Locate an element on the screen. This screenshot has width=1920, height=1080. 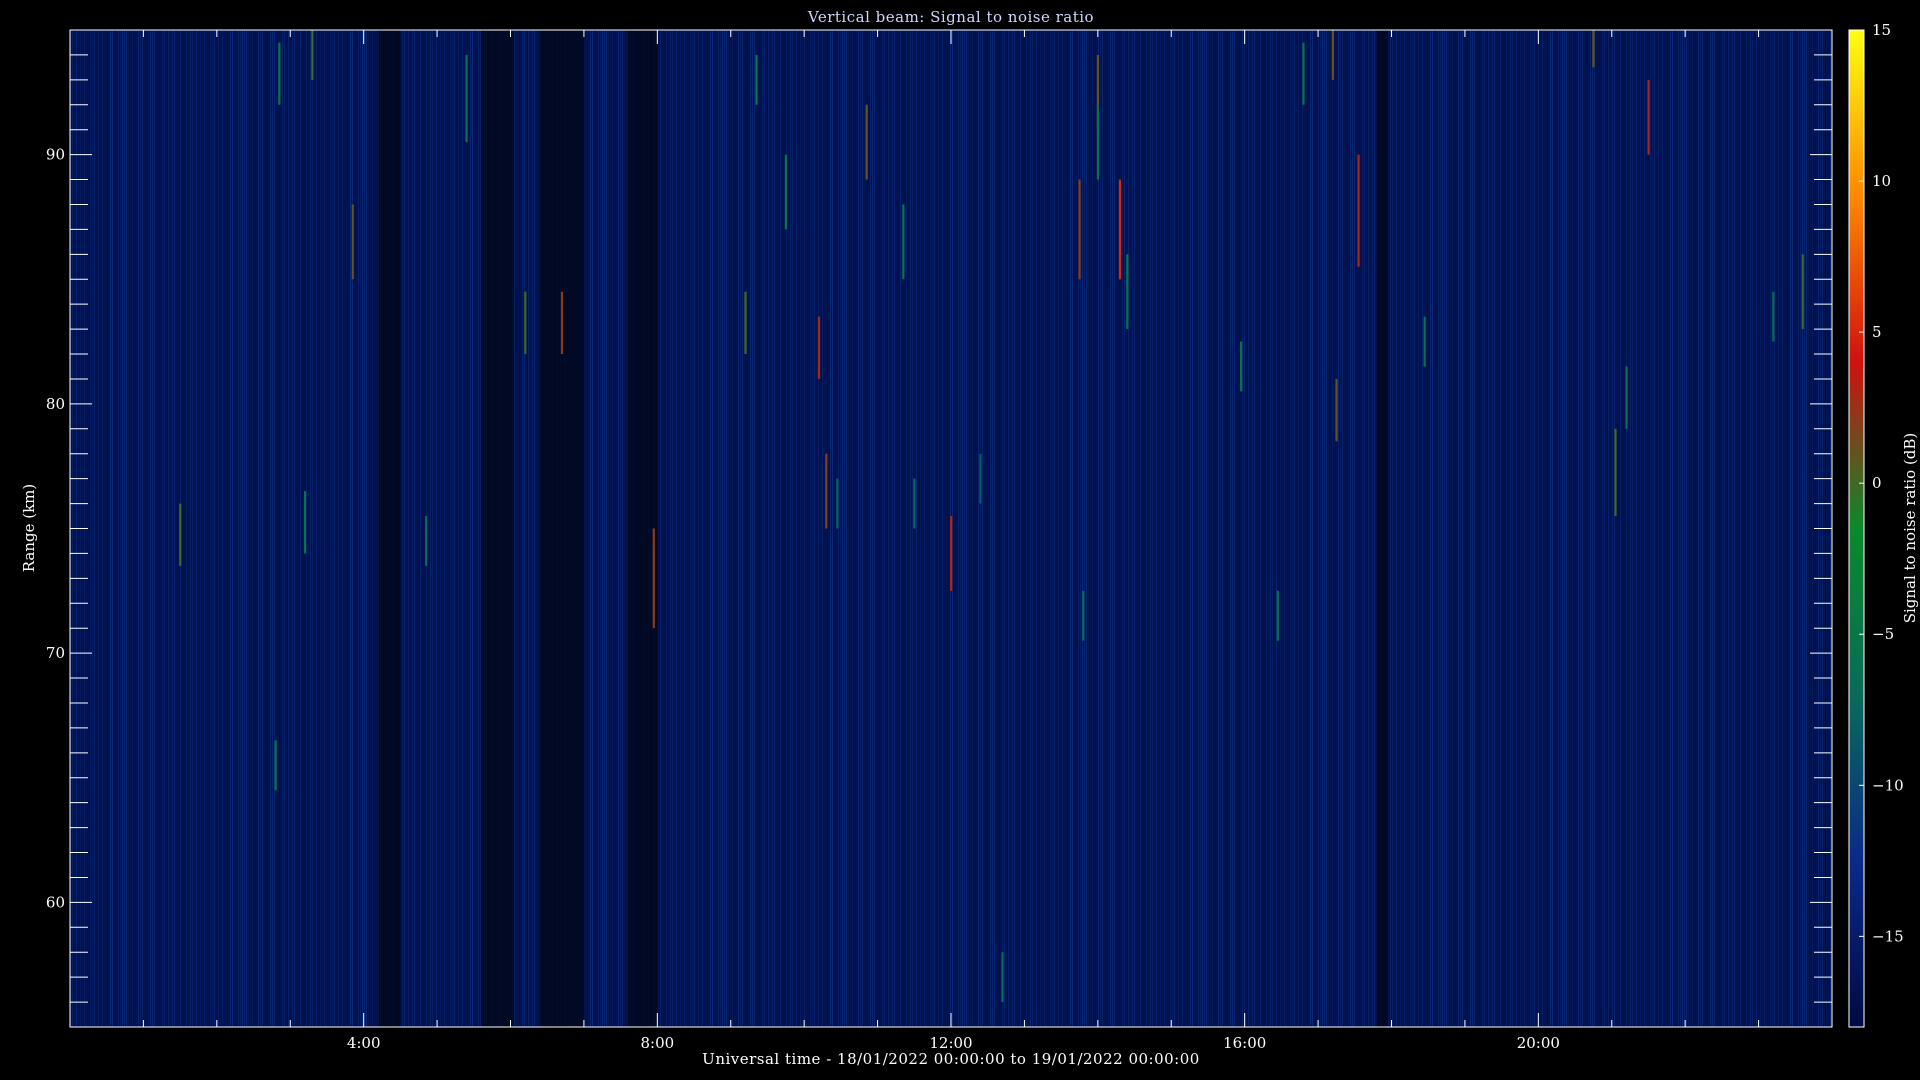
y-tick-label: 90 is located at coordinates (55, 155).